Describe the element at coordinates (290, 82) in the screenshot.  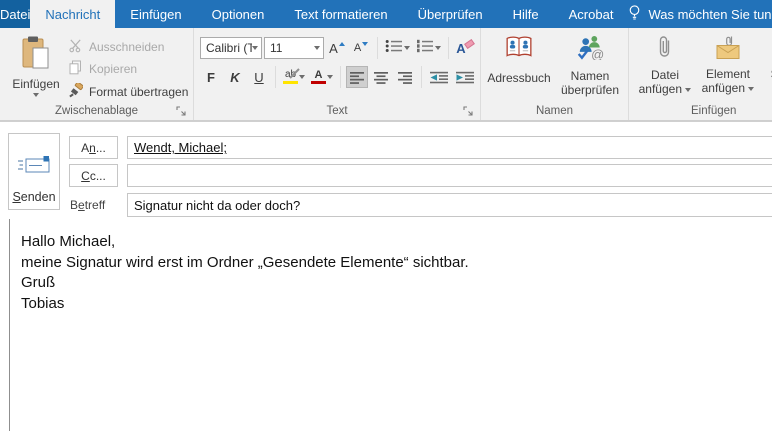
I see `highlight-color-bar` at that location.